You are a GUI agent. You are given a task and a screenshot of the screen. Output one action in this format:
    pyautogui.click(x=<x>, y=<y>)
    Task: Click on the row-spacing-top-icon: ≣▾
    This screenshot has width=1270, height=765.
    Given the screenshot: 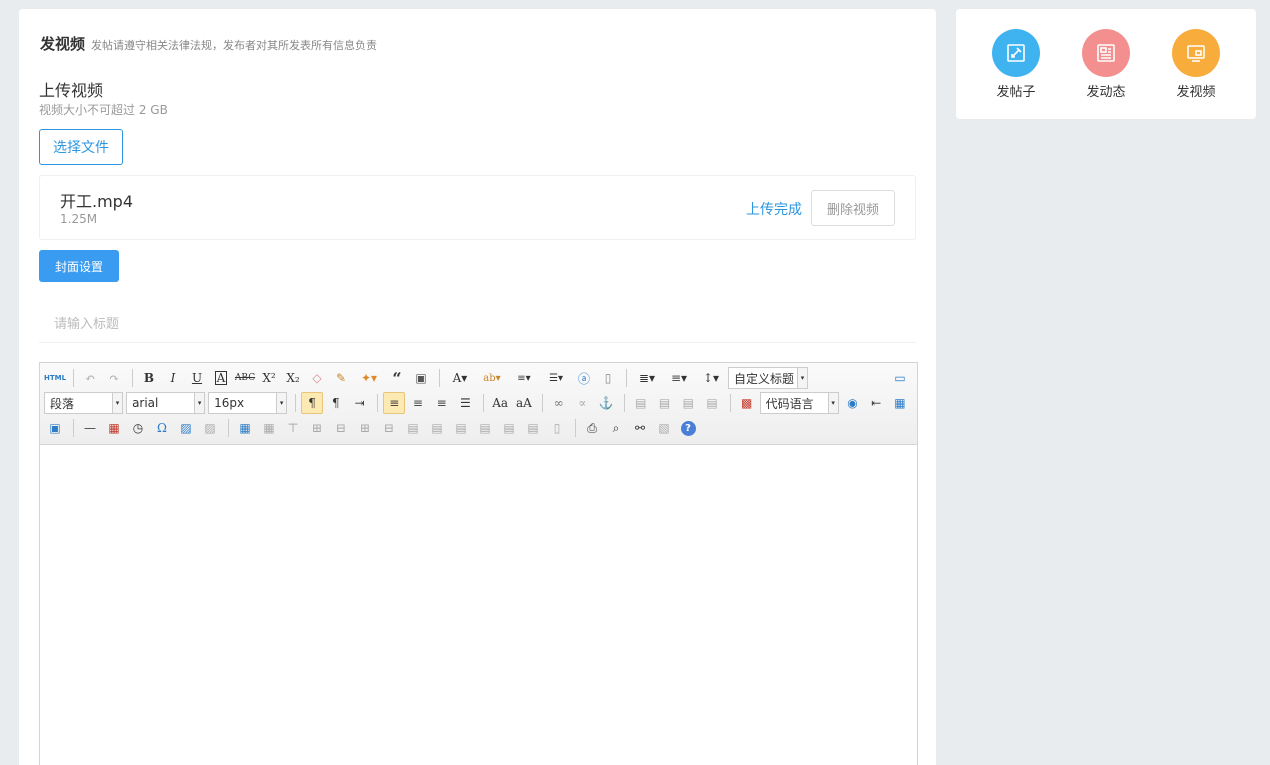 What is the action you would take?
    pyautogui.click(x=647, y=378)
    